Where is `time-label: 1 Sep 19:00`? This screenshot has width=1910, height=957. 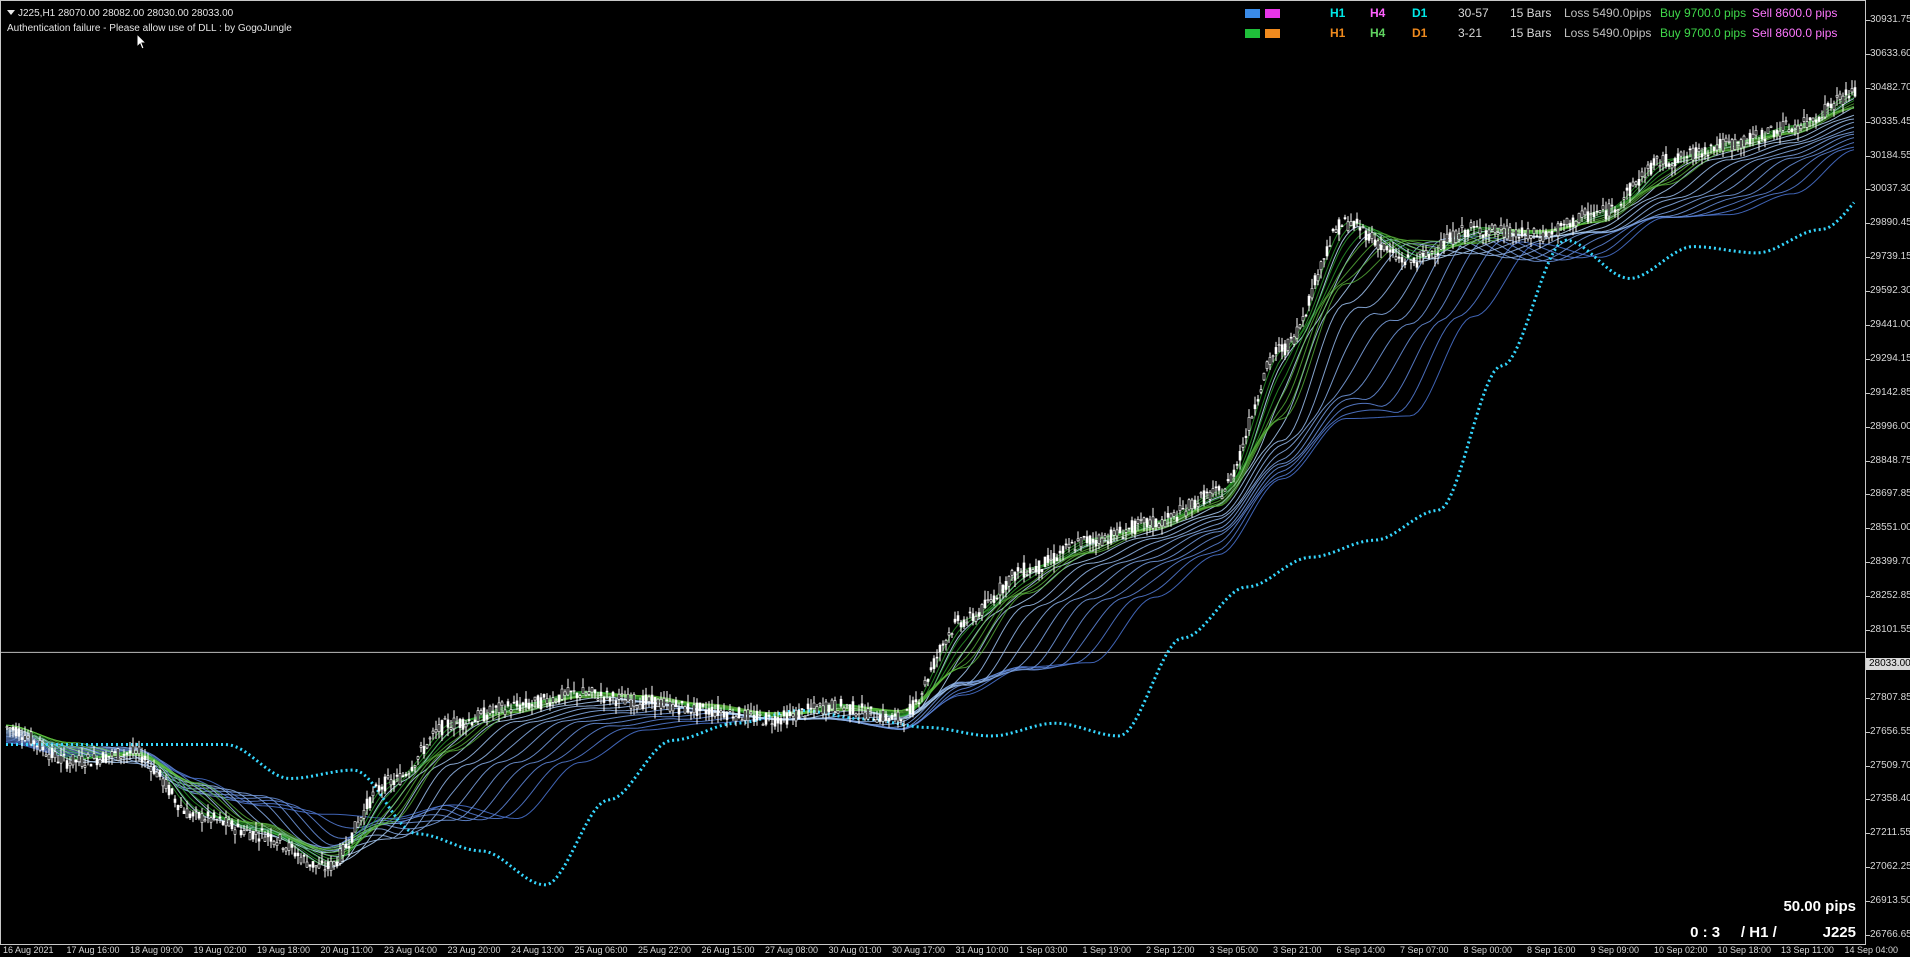 time-label: 1 Sep 19:00 is located at coordinates (1107, 950).